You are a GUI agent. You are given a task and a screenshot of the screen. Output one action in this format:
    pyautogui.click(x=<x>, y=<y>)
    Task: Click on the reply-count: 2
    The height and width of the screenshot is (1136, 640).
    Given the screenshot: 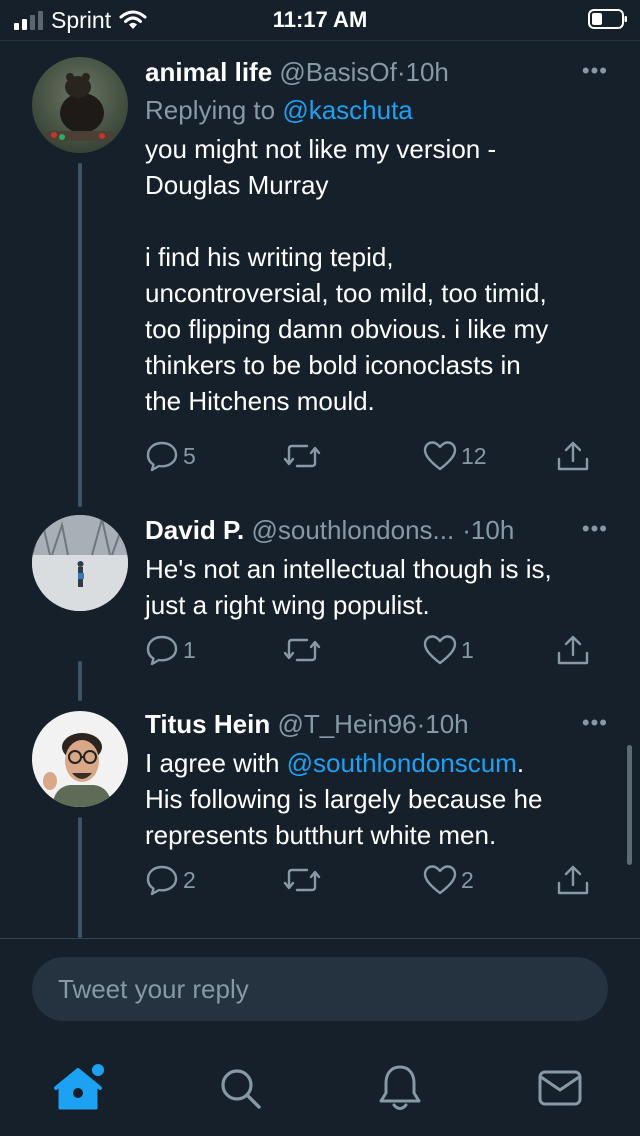 What is the action you would take?
    pyautogui.click(x=189, y=879)
    